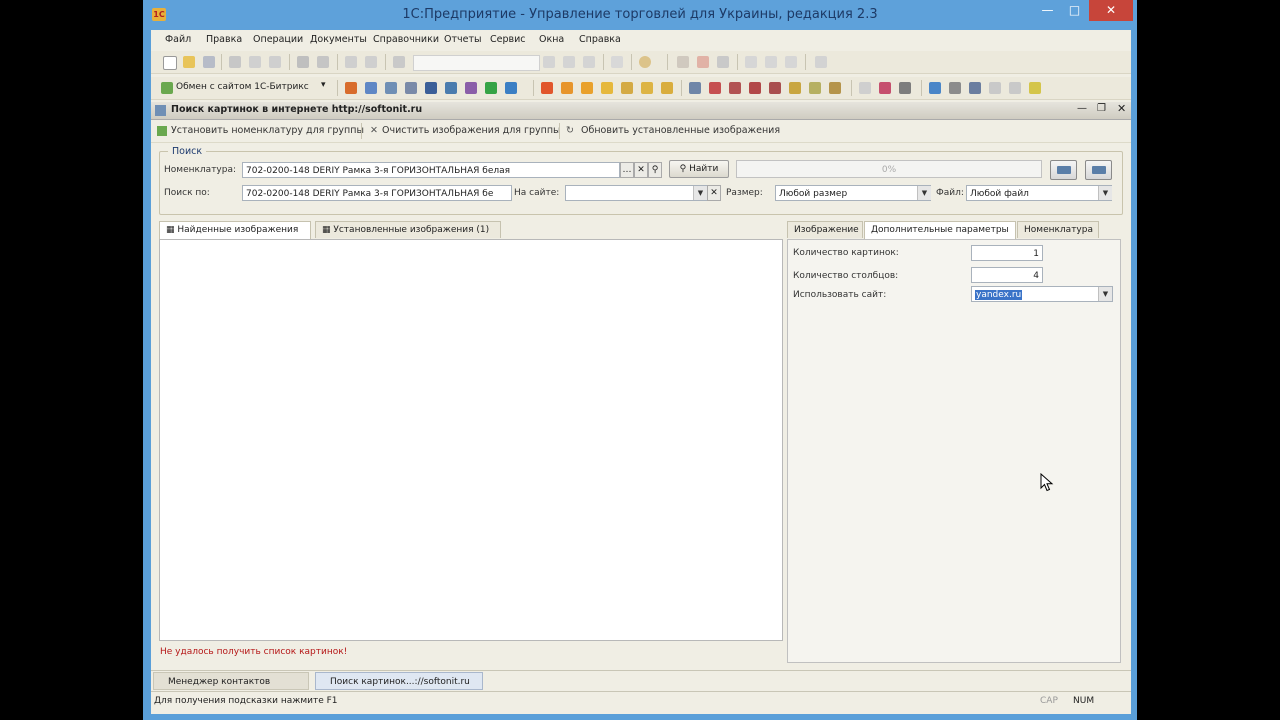  Describe the element at coordinates (170, 63) in the screenshot. I see `new-document-icon` at that location.